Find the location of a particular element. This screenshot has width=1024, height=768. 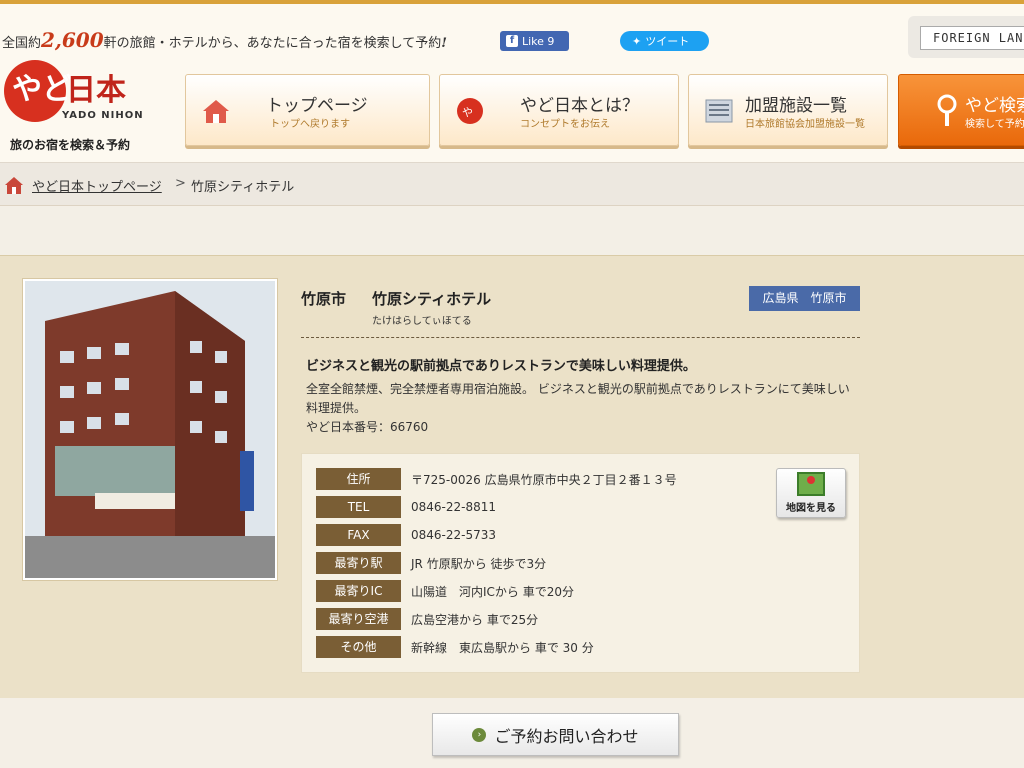

nav-search-sub: 検索して予約 is located at coordinates (994, 124).